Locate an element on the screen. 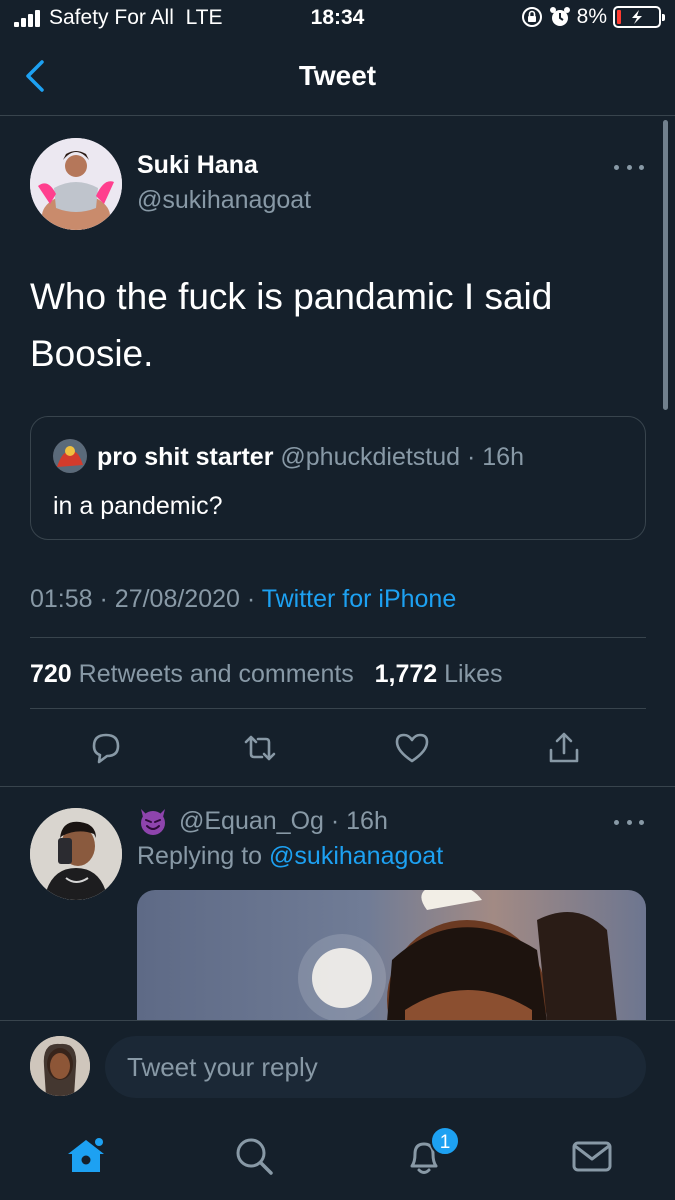 The height and width of the screenshot is (1200, 675). retweets-link: 720 Retweets and comments is located at coordinates (192, 674).